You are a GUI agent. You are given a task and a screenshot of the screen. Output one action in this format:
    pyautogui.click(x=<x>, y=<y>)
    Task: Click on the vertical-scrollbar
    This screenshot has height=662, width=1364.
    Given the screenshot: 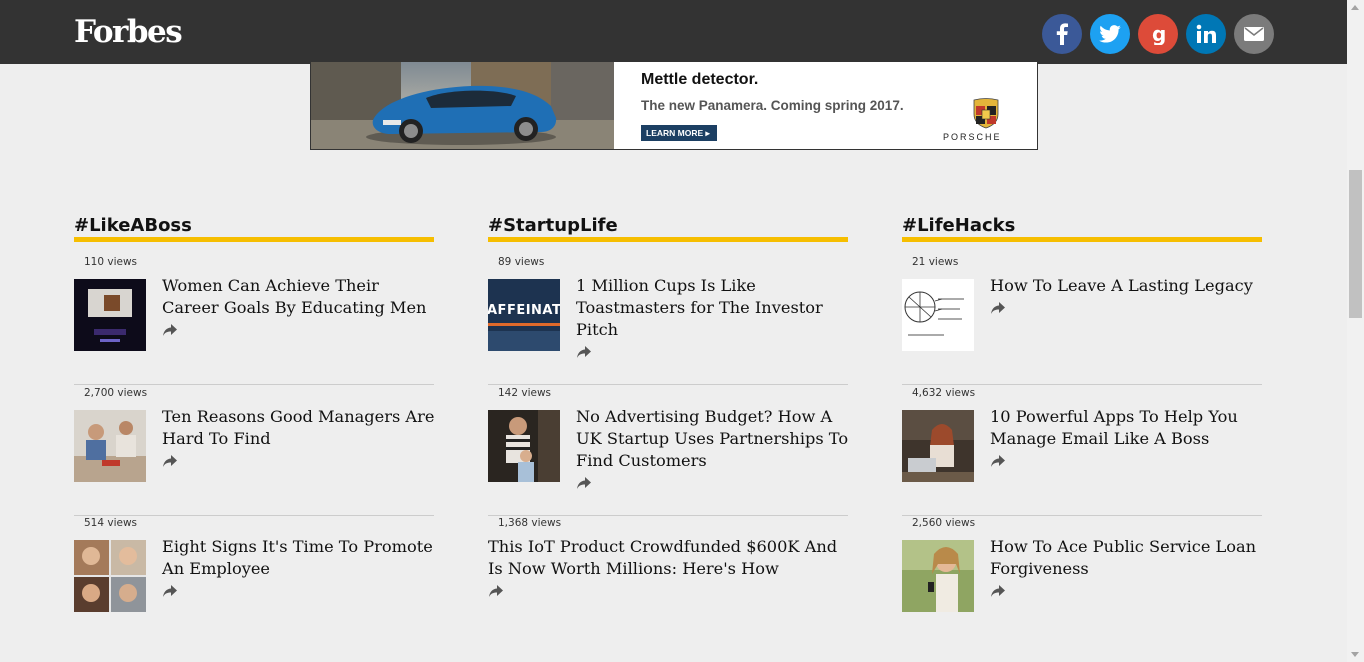 What is the action you would take?
    pyautogui.click(x=1355, y=331)
    